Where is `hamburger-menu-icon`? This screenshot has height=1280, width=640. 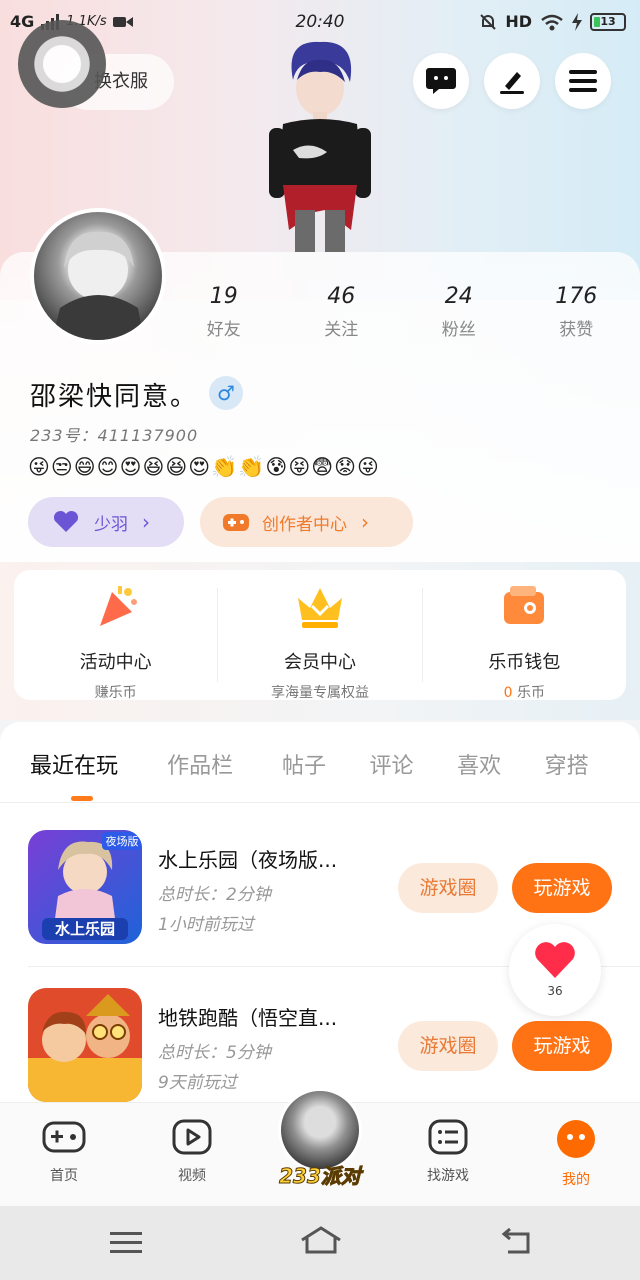
hamburger-menu-icon is located at coordinates (583, 81).